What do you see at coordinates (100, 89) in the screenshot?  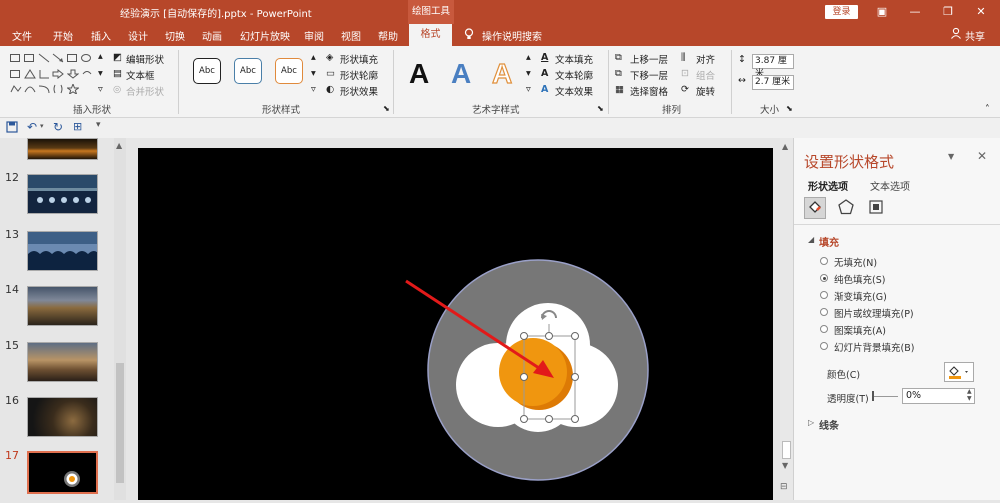 I see `gallery-more-icon: ▿` at bounding box center [100, 89].